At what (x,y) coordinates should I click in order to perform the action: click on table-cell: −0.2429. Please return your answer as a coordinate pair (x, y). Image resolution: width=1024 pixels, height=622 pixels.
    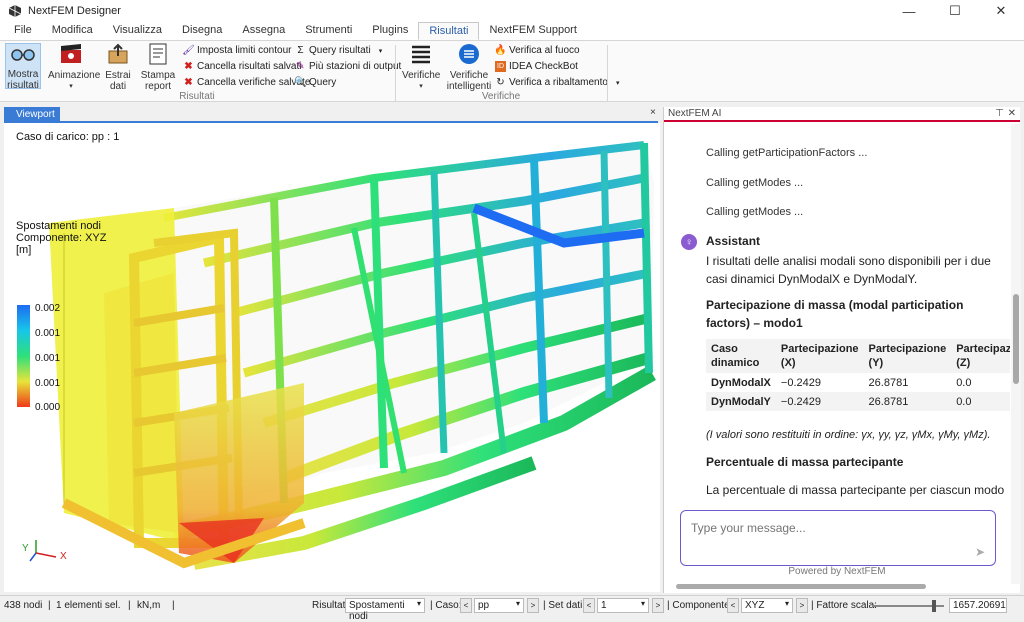
    Looking at the image, I should click on (819, 401).